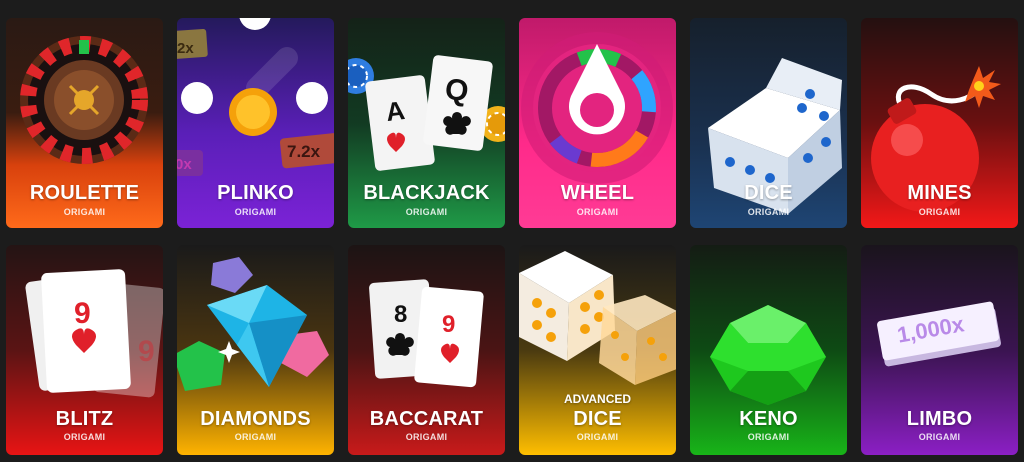 This screenshot has width=1024, height=462. I want to click on card-rank: A, so click(395, 111).